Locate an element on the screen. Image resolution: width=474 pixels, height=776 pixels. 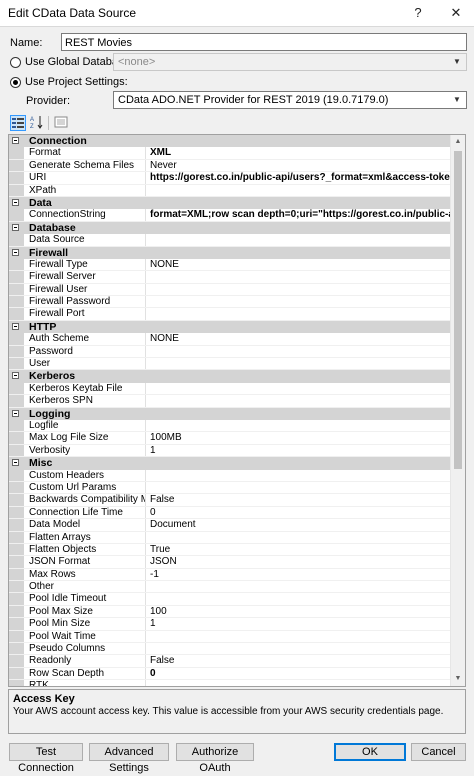
property-row: Backwards Compatibility Mode False is located at coordinates (231, 500).